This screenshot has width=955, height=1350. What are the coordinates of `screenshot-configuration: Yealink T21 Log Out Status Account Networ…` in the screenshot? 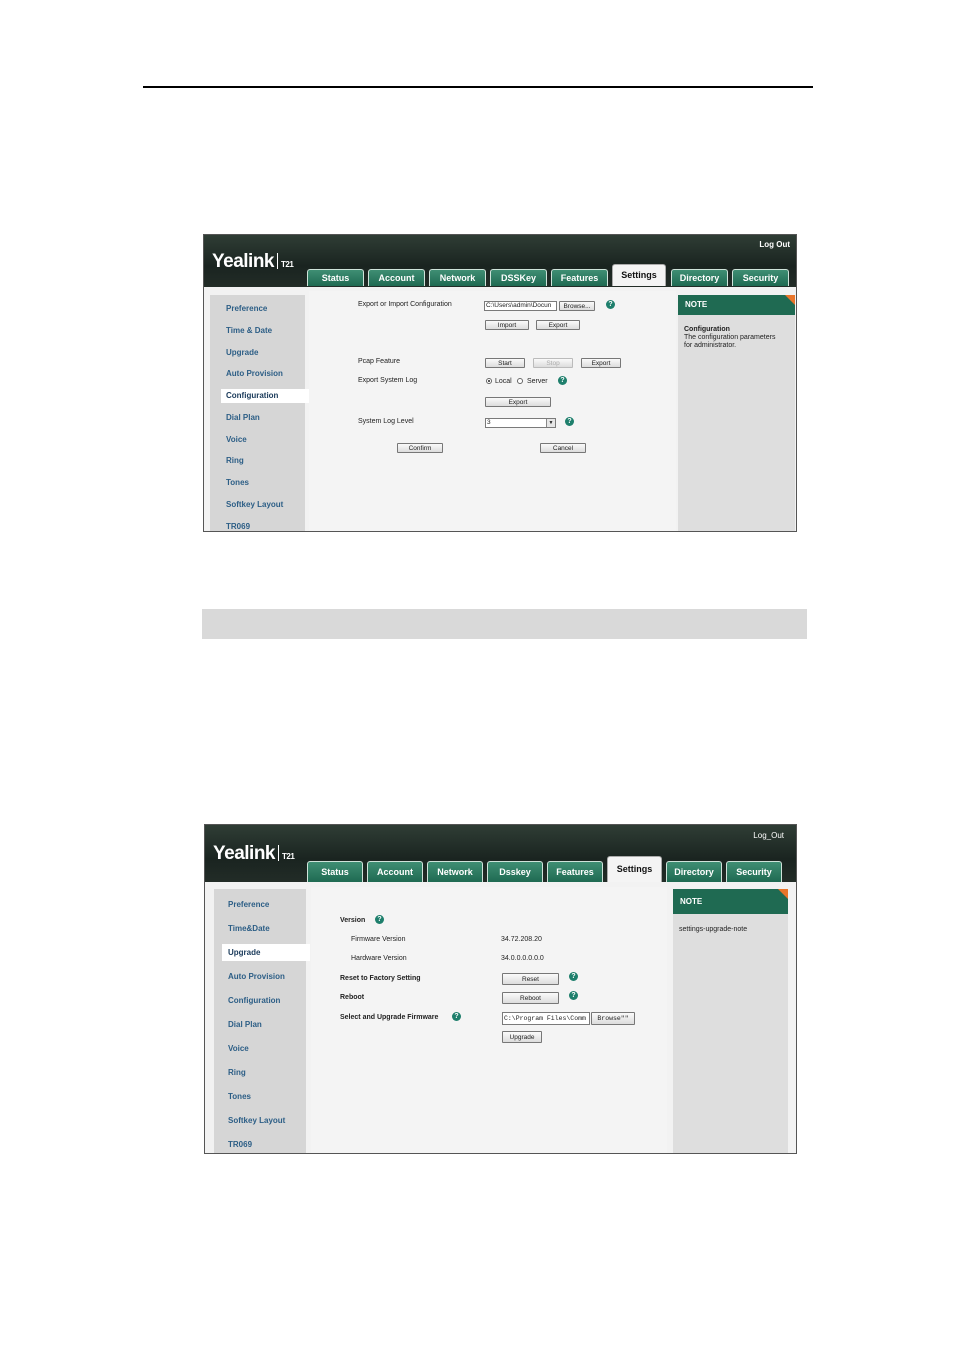 It's located at (500, 383).